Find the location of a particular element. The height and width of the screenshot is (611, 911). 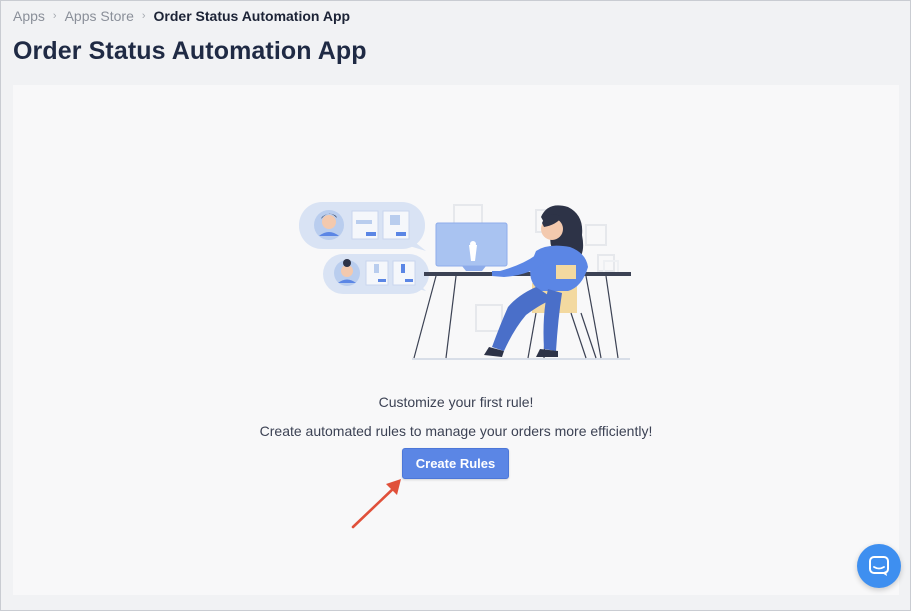

chat-launcher-button is located at coordinates (879, 566).